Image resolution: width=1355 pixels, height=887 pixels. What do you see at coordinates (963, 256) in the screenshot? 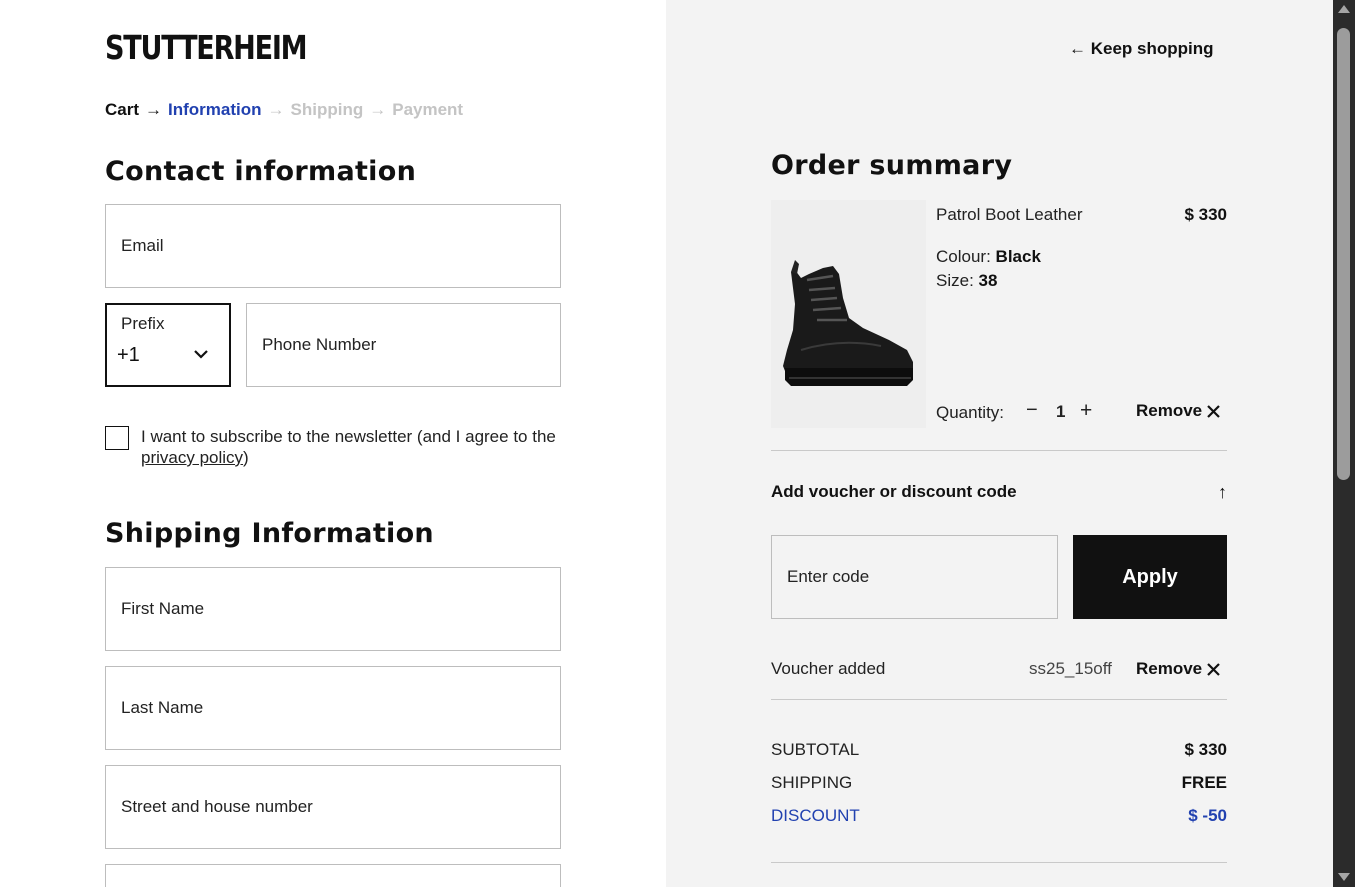
I see `colour-label: Colour:` at bounding box center [963, 256].